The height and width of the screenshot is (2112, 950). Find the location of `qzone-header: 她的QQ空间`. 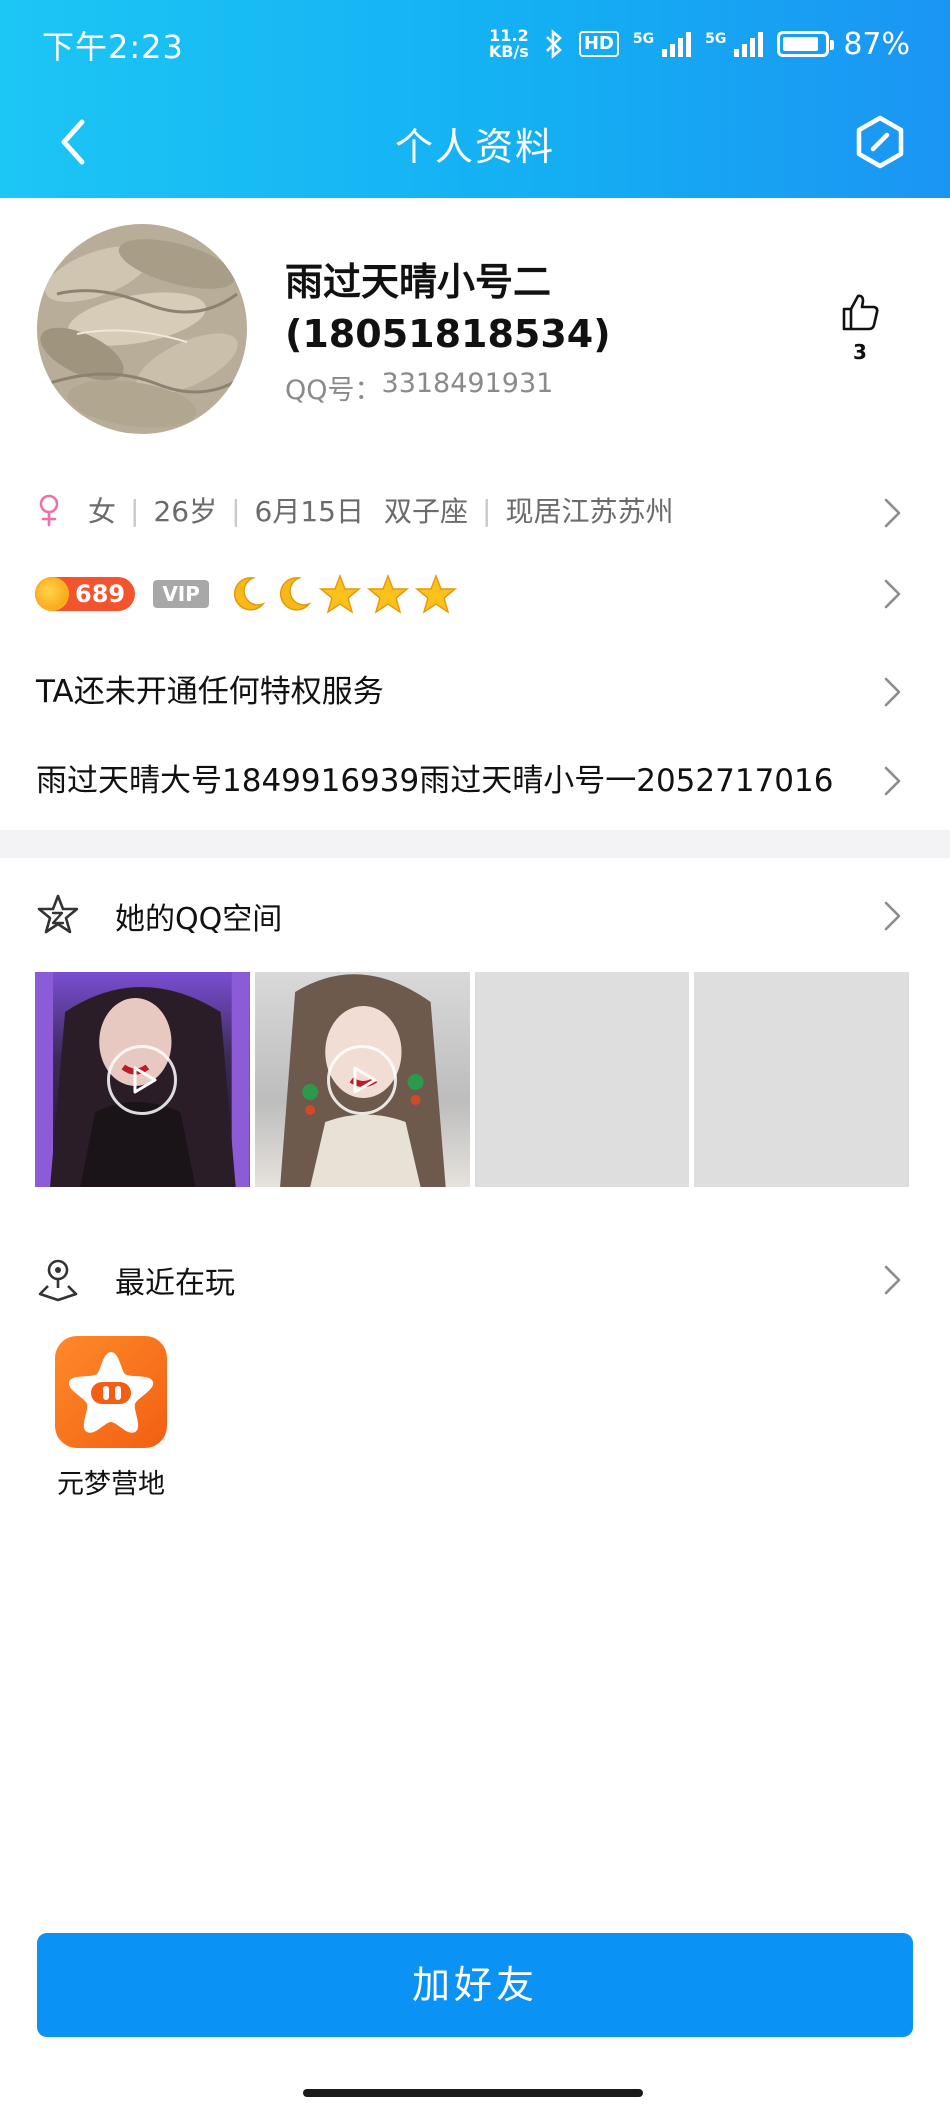

qzone-header: 她的QQ空间 is located at coordinates (475, 916).